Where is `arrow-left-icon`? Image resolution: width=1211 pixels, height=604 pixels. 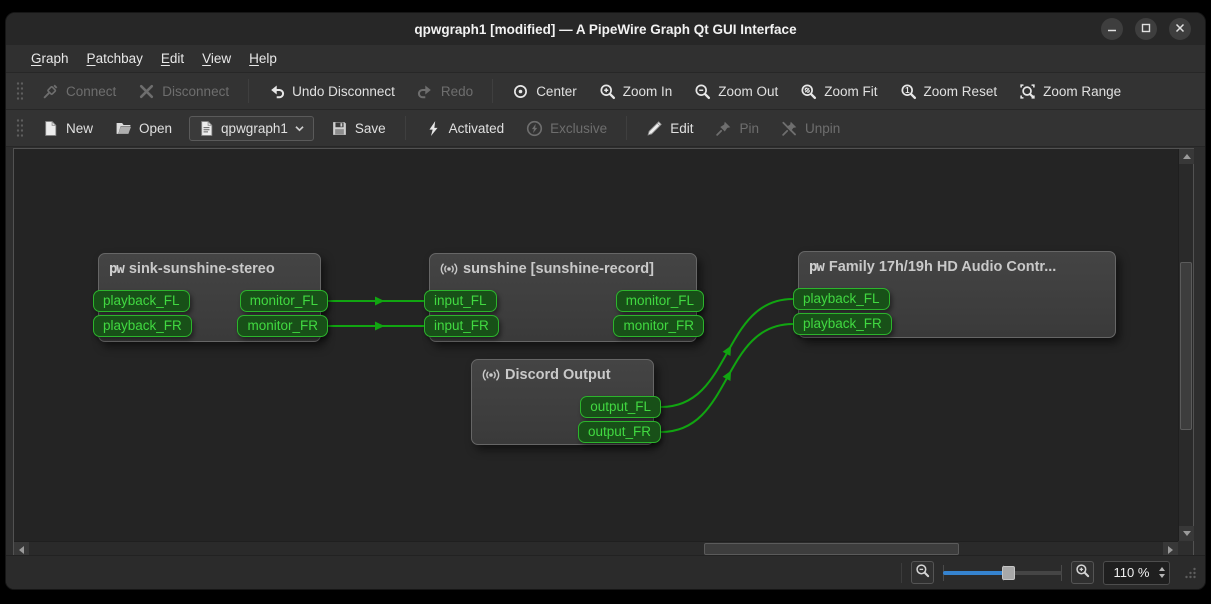 arrow-left-icon is located at coordinates (21, 549).